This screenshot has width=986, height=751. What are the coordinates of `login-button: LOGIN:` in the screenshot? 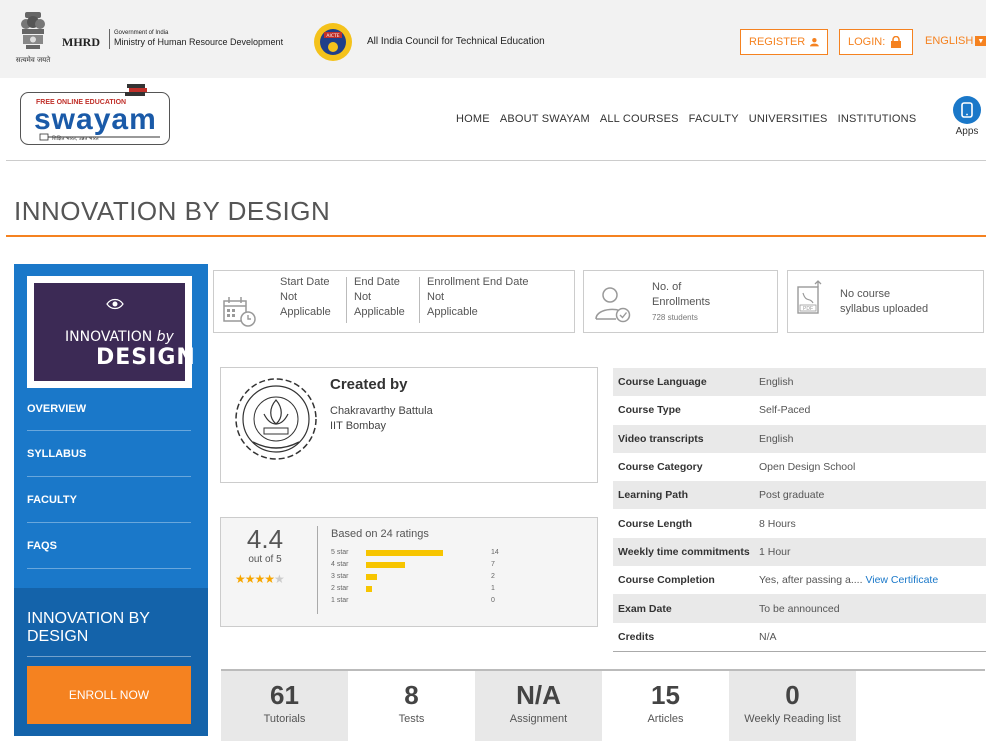 It's located at (876, 42).